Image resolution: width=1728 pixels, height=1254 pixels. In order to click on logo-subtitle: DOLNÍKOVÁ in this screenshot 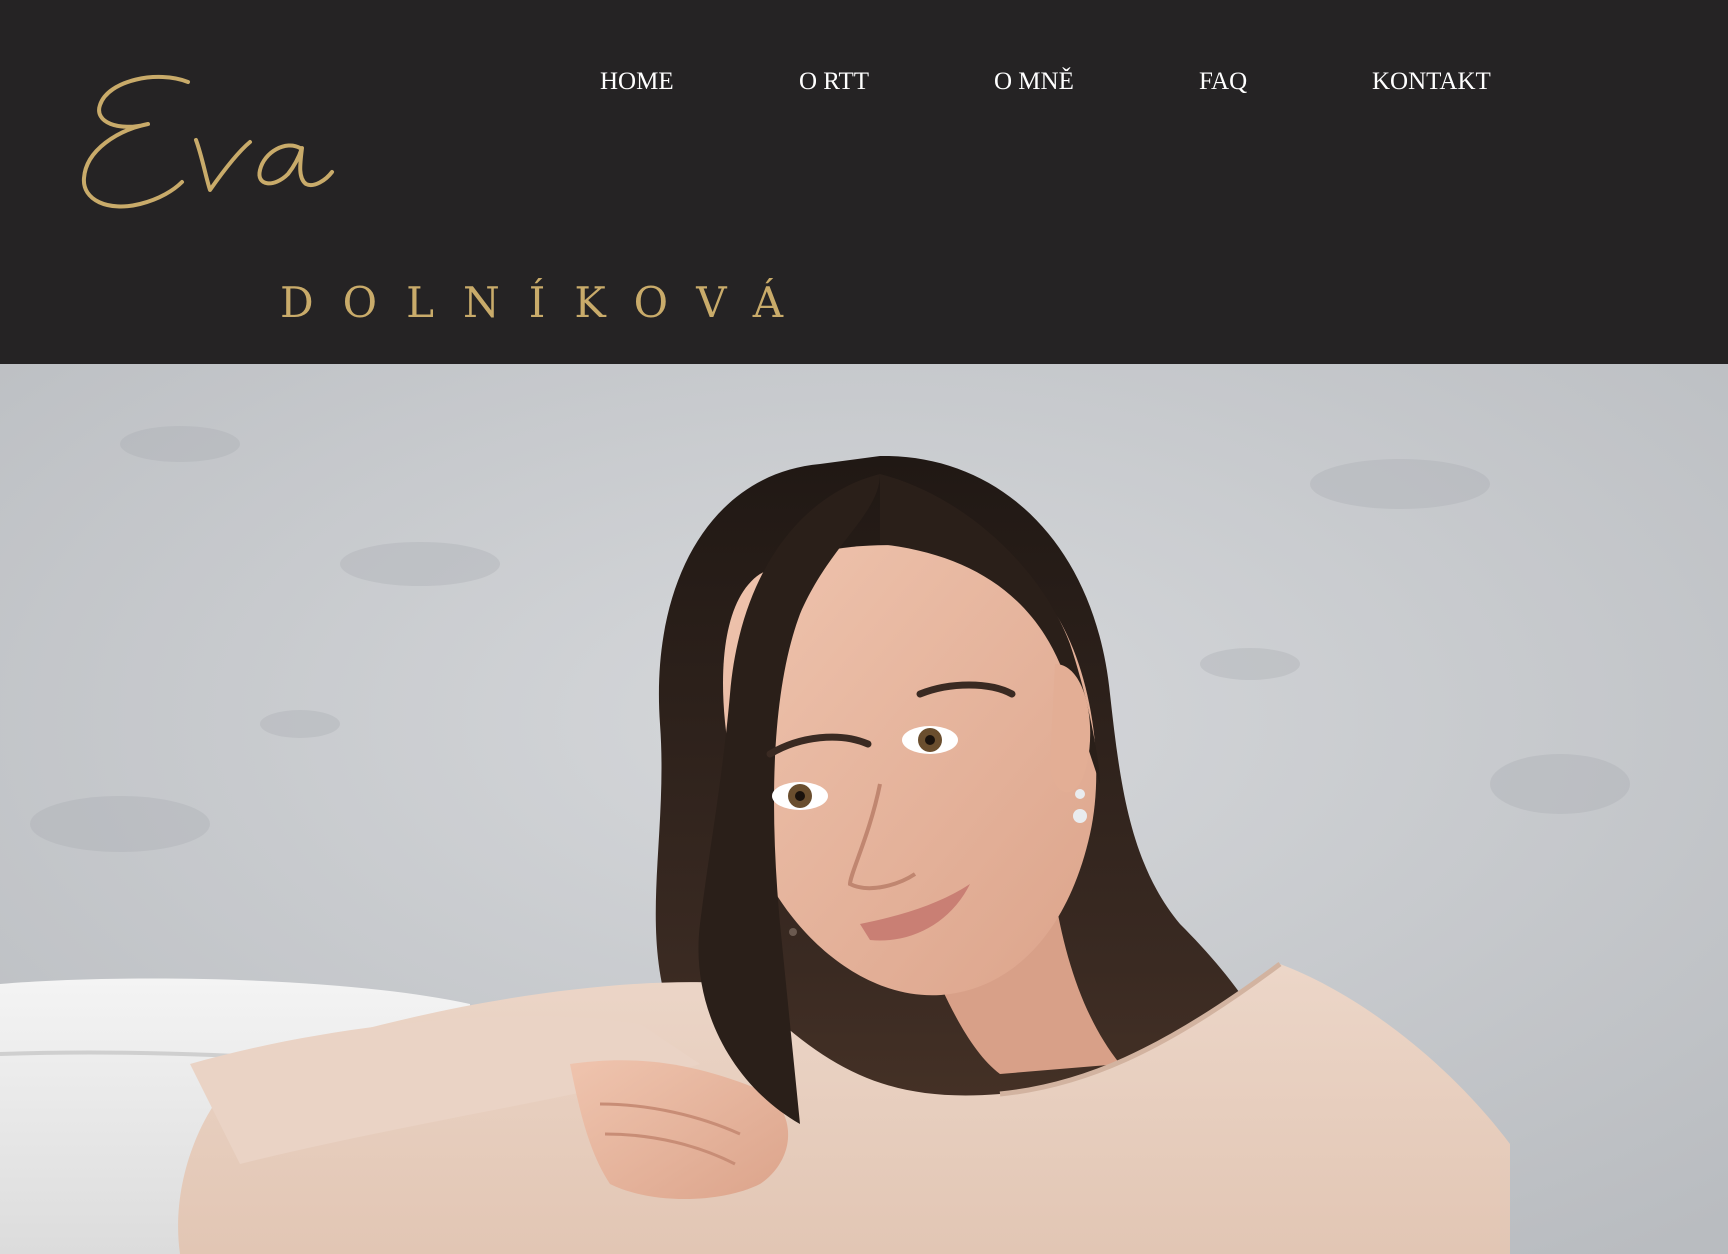, I will do `click(546, 302)`.